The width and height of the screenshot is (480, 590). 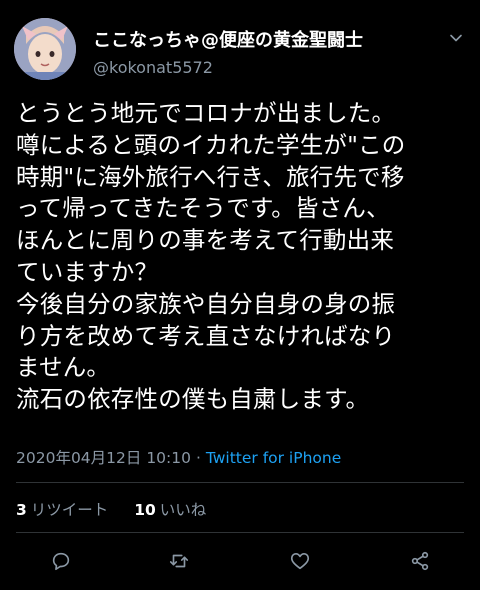 I want to click on display-name: ここなっちゃ@便座の黄金聖闘士, so click(x=228, y=39).